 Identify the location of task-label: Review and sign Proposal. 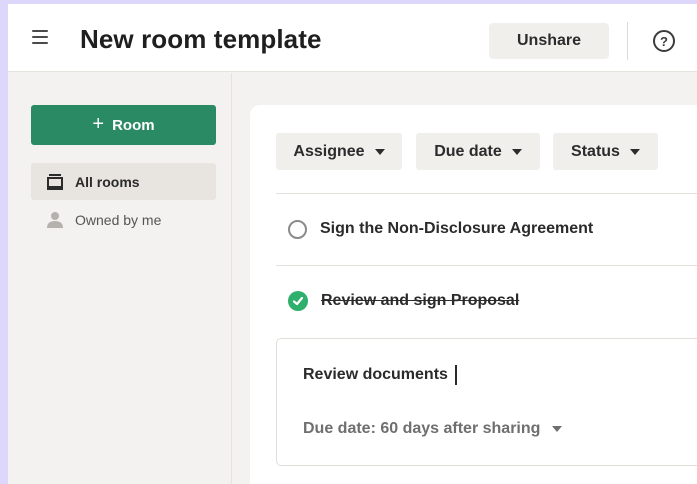
(420, 300).